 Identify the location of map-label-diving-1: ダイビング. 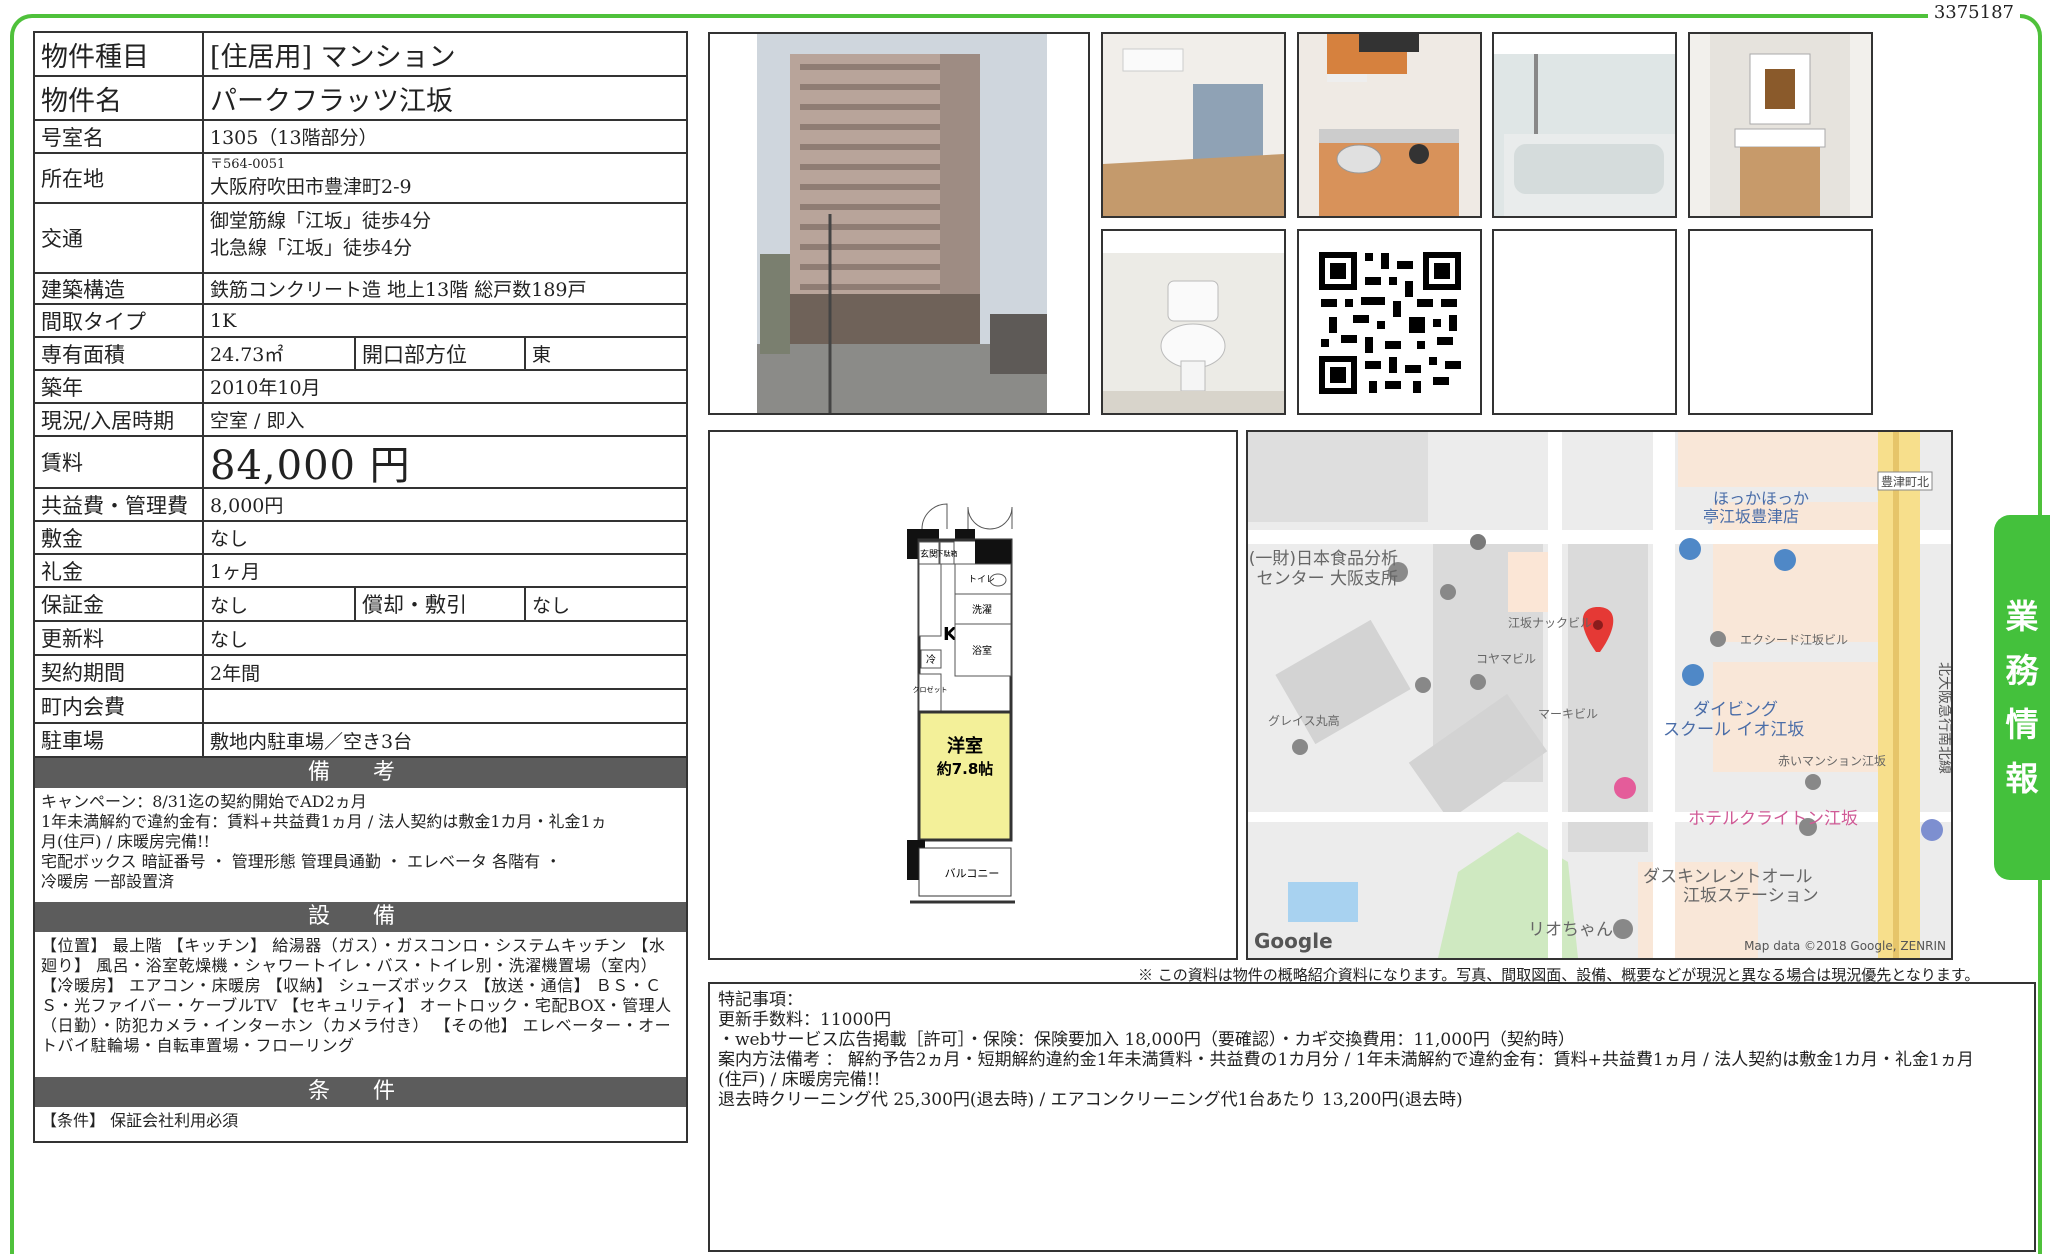
(1735, 710).